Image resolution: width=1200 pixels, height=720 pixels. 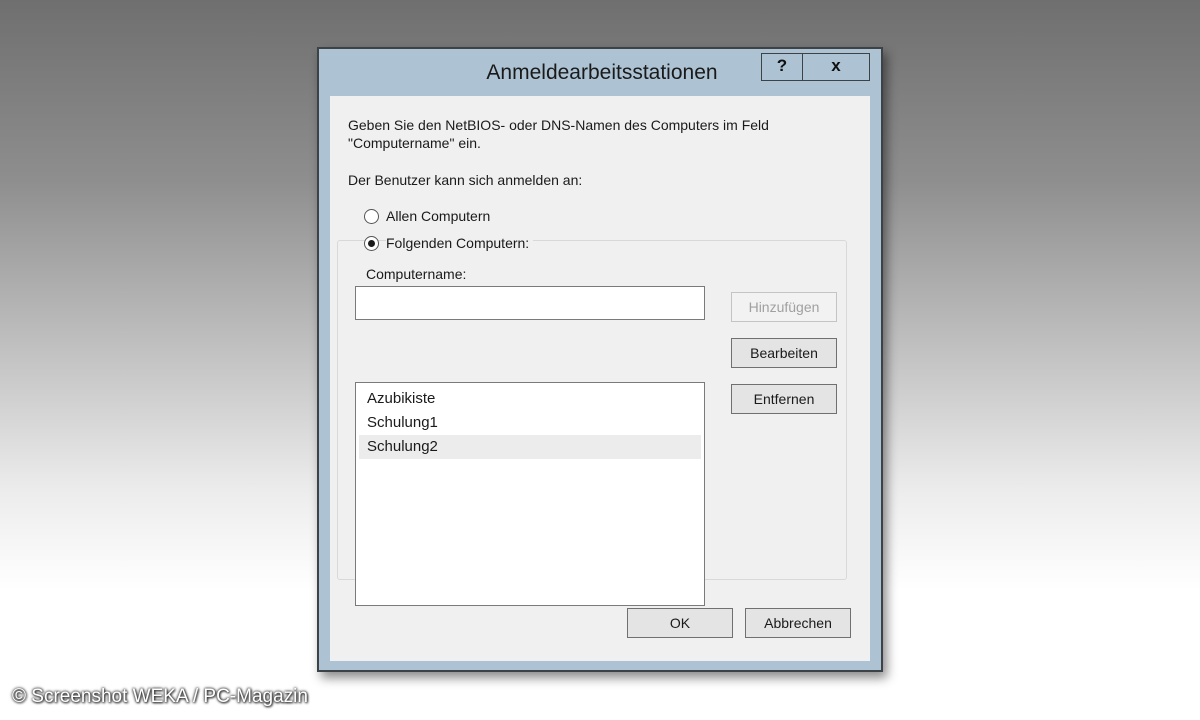 What do you see at coordinates (836, 67) in the screenshot?
I see `close-button: x` at bounding box center [836, 67].